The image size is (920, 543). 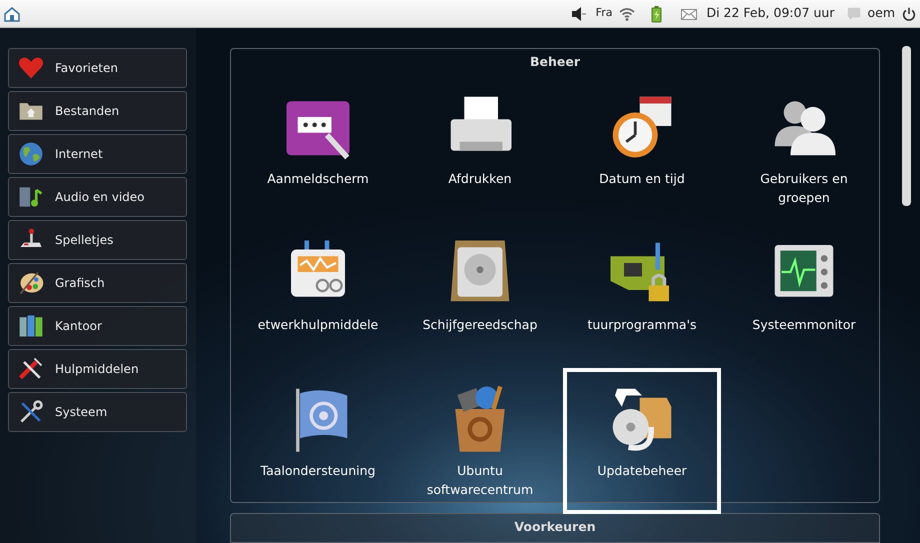 What do you see at coordinates (909, 14) in the screenshot?
I see `power-icon` at bounding box center [909, 14].